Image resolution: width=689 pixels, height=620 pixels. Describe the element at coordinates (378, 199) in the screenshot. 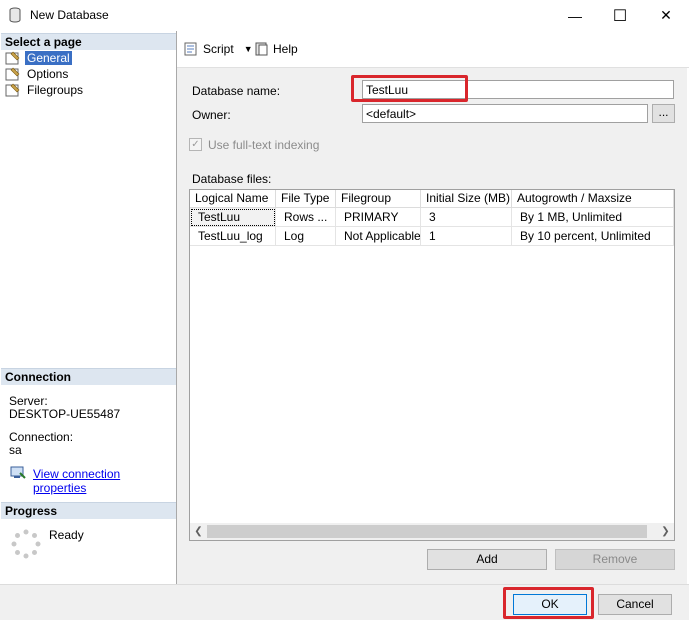

I see `column-header-filegroup: Filegroup` at that location.